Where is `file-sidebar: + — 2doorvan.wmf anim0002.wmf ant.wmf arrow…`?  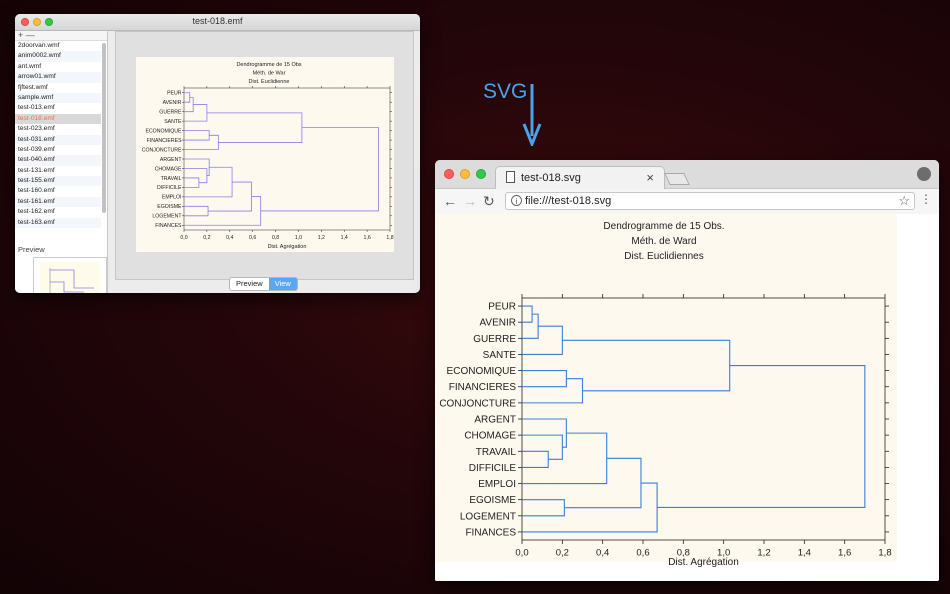
file-sidebar: + — 2doorvan.wmf anim0002.wmf ant.wmf arrow… is located at coordinates (61, 162).